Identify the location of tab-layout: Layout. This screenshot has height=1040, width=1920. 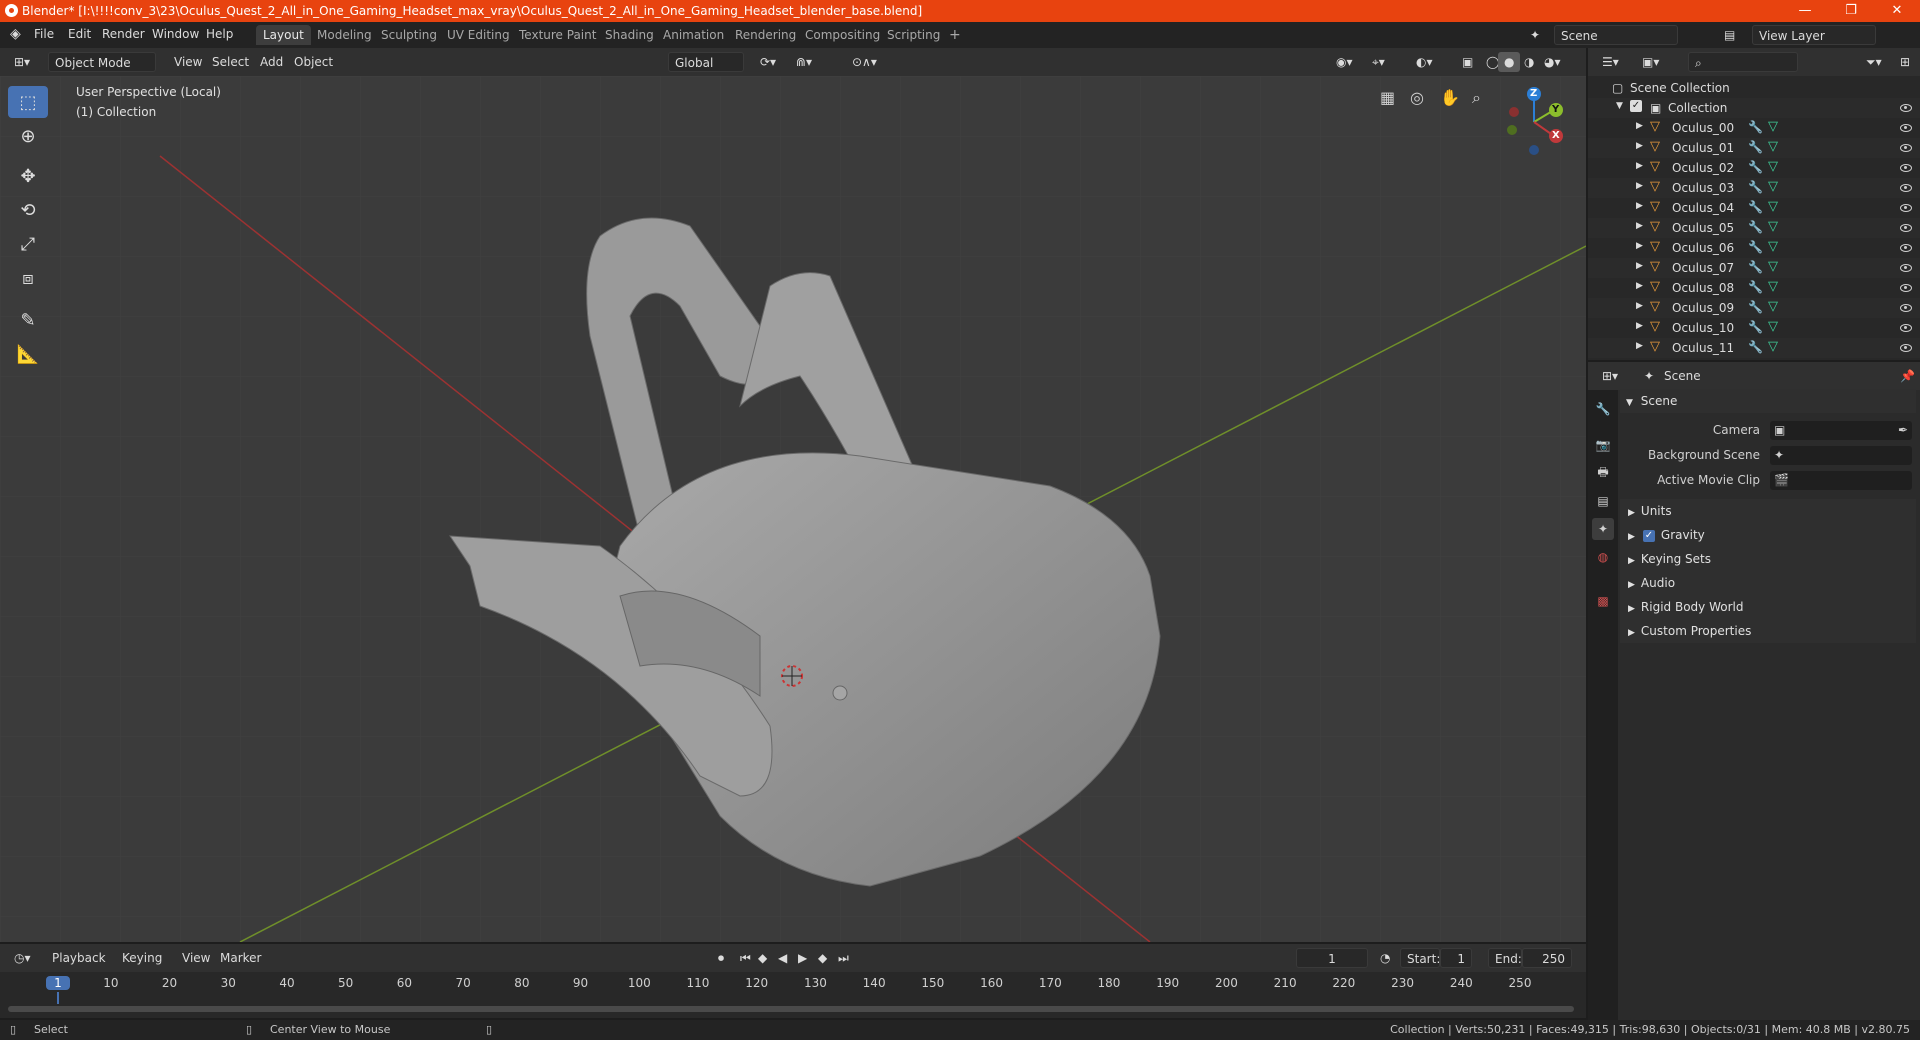
(283, 35).